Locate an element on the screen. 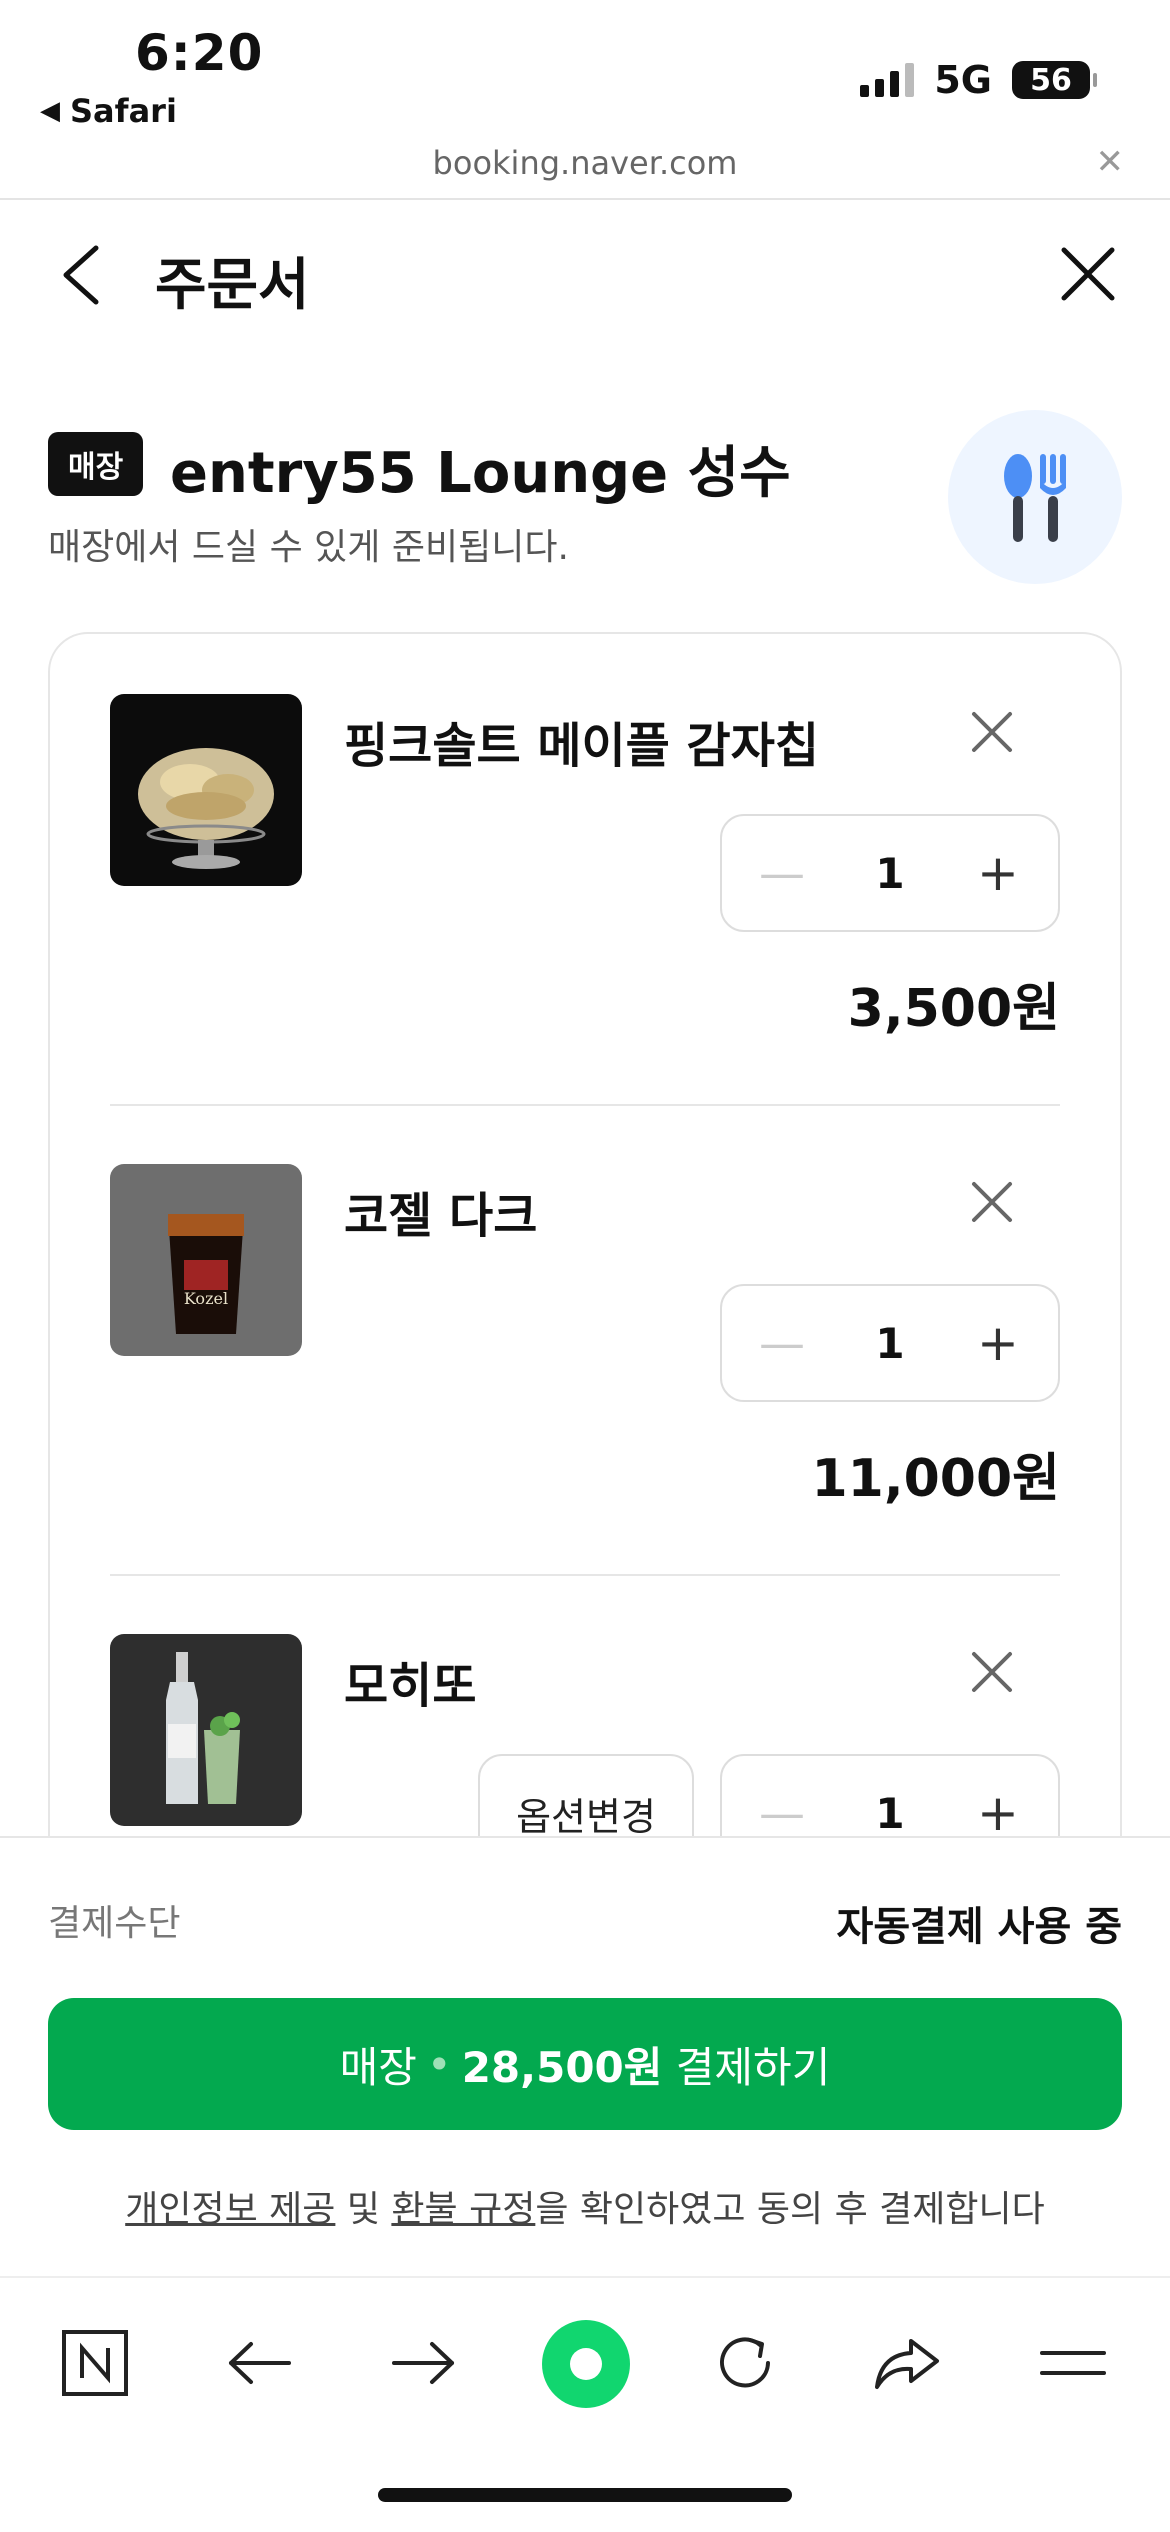  menu-icon is located at coordinates (1073, 2363).